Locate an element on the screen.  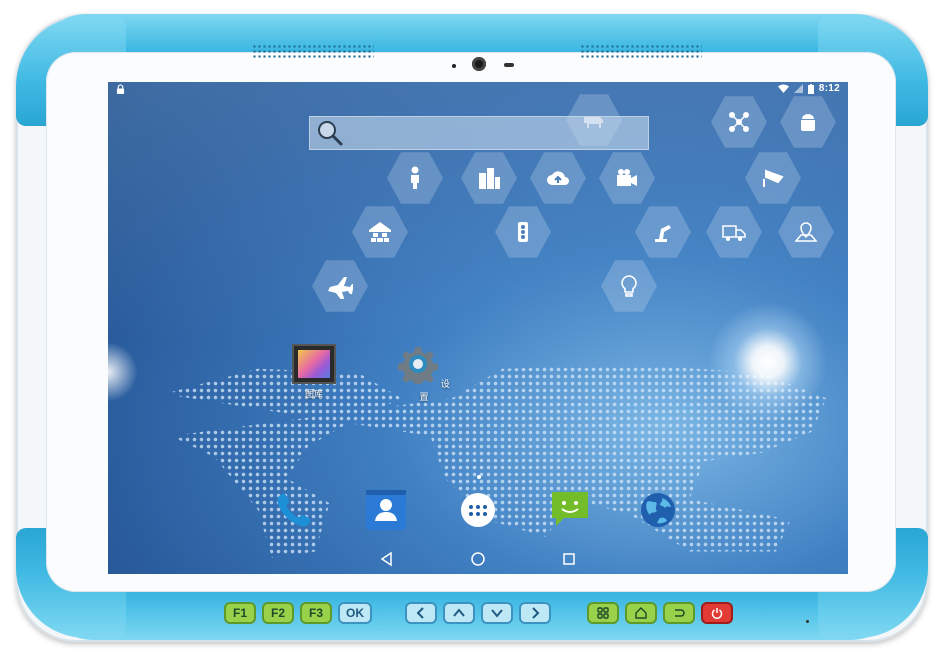
settings-gear-icon is located at coordinates (418, 367).